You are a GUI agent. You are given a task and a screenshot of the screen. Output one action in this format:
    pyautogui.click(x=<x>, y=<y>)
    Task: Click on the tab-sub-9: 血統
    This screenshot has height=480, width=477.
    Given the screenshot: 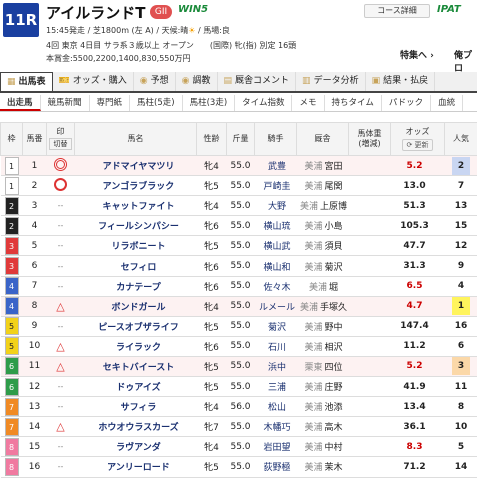 What is the action you would take?
    pyautogui.click(x=447, y=103)
    